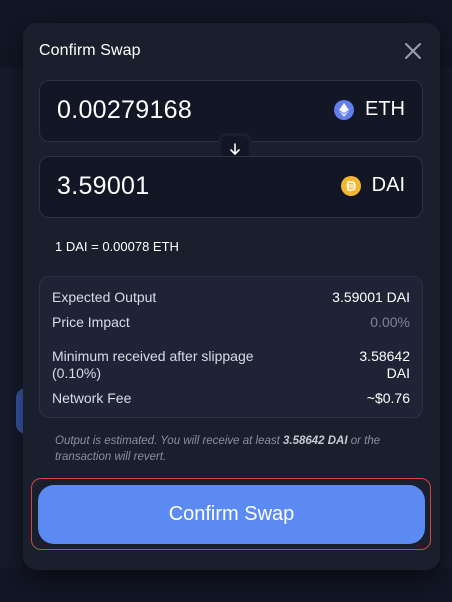  What do you see at coordinates (231, 398) in the screenshot?
I see `network-fee-row: Network Fee ~$0.76` at bounding box center [231, 398].